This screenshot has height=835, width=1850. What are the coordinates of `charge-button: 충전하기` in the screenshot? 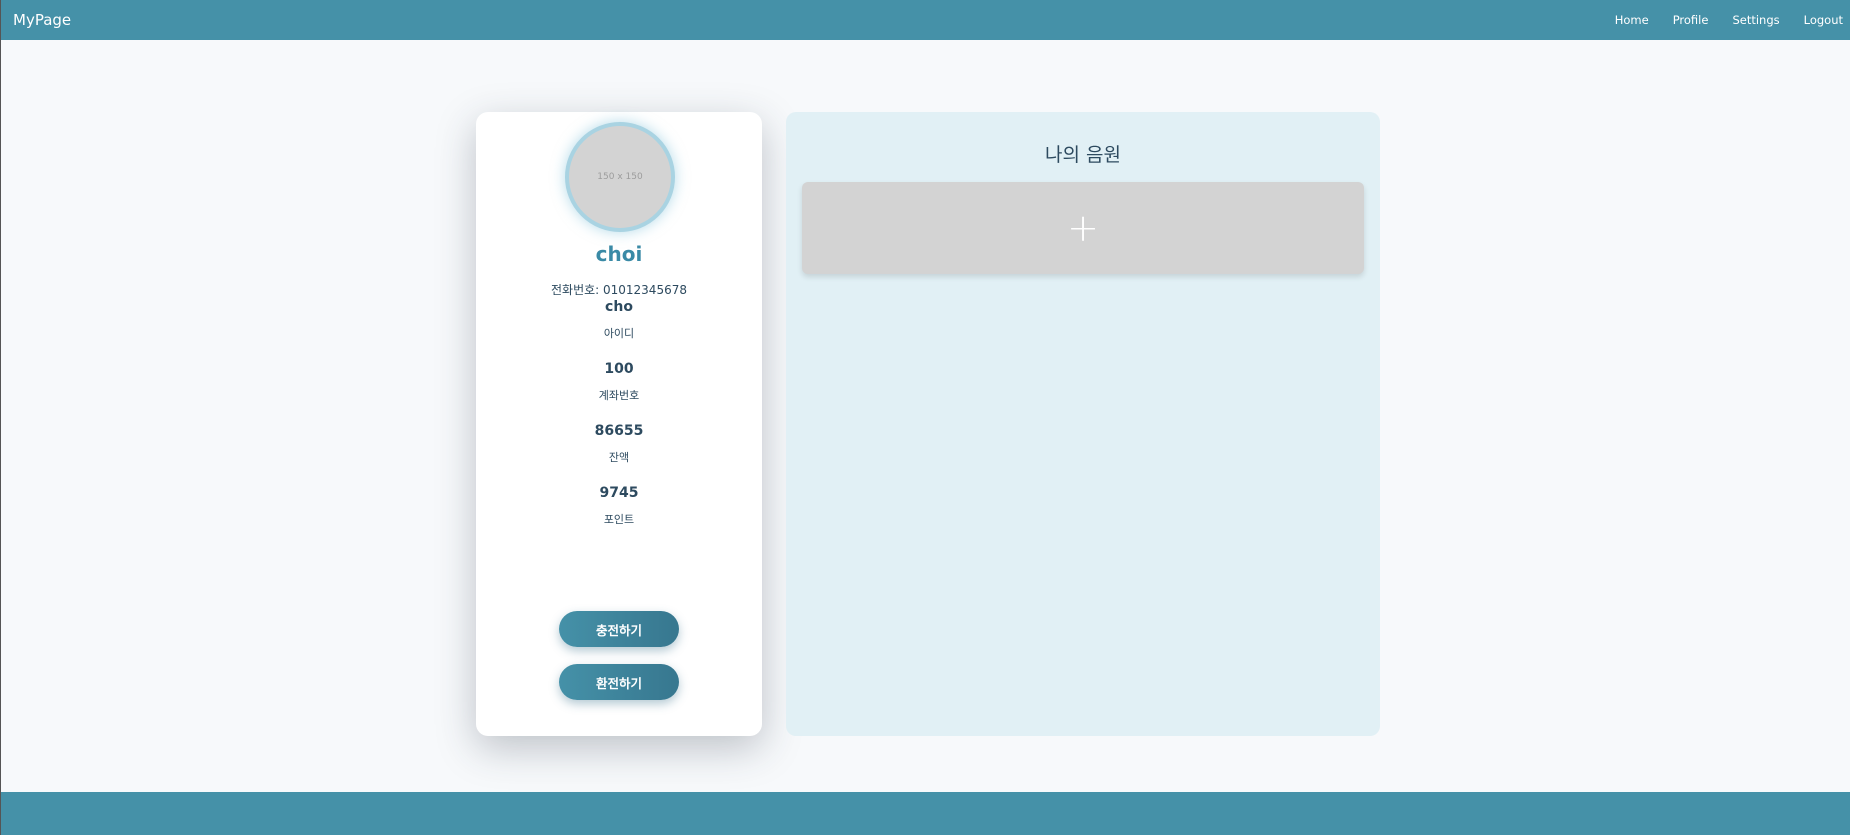 It's located at (619, 629).